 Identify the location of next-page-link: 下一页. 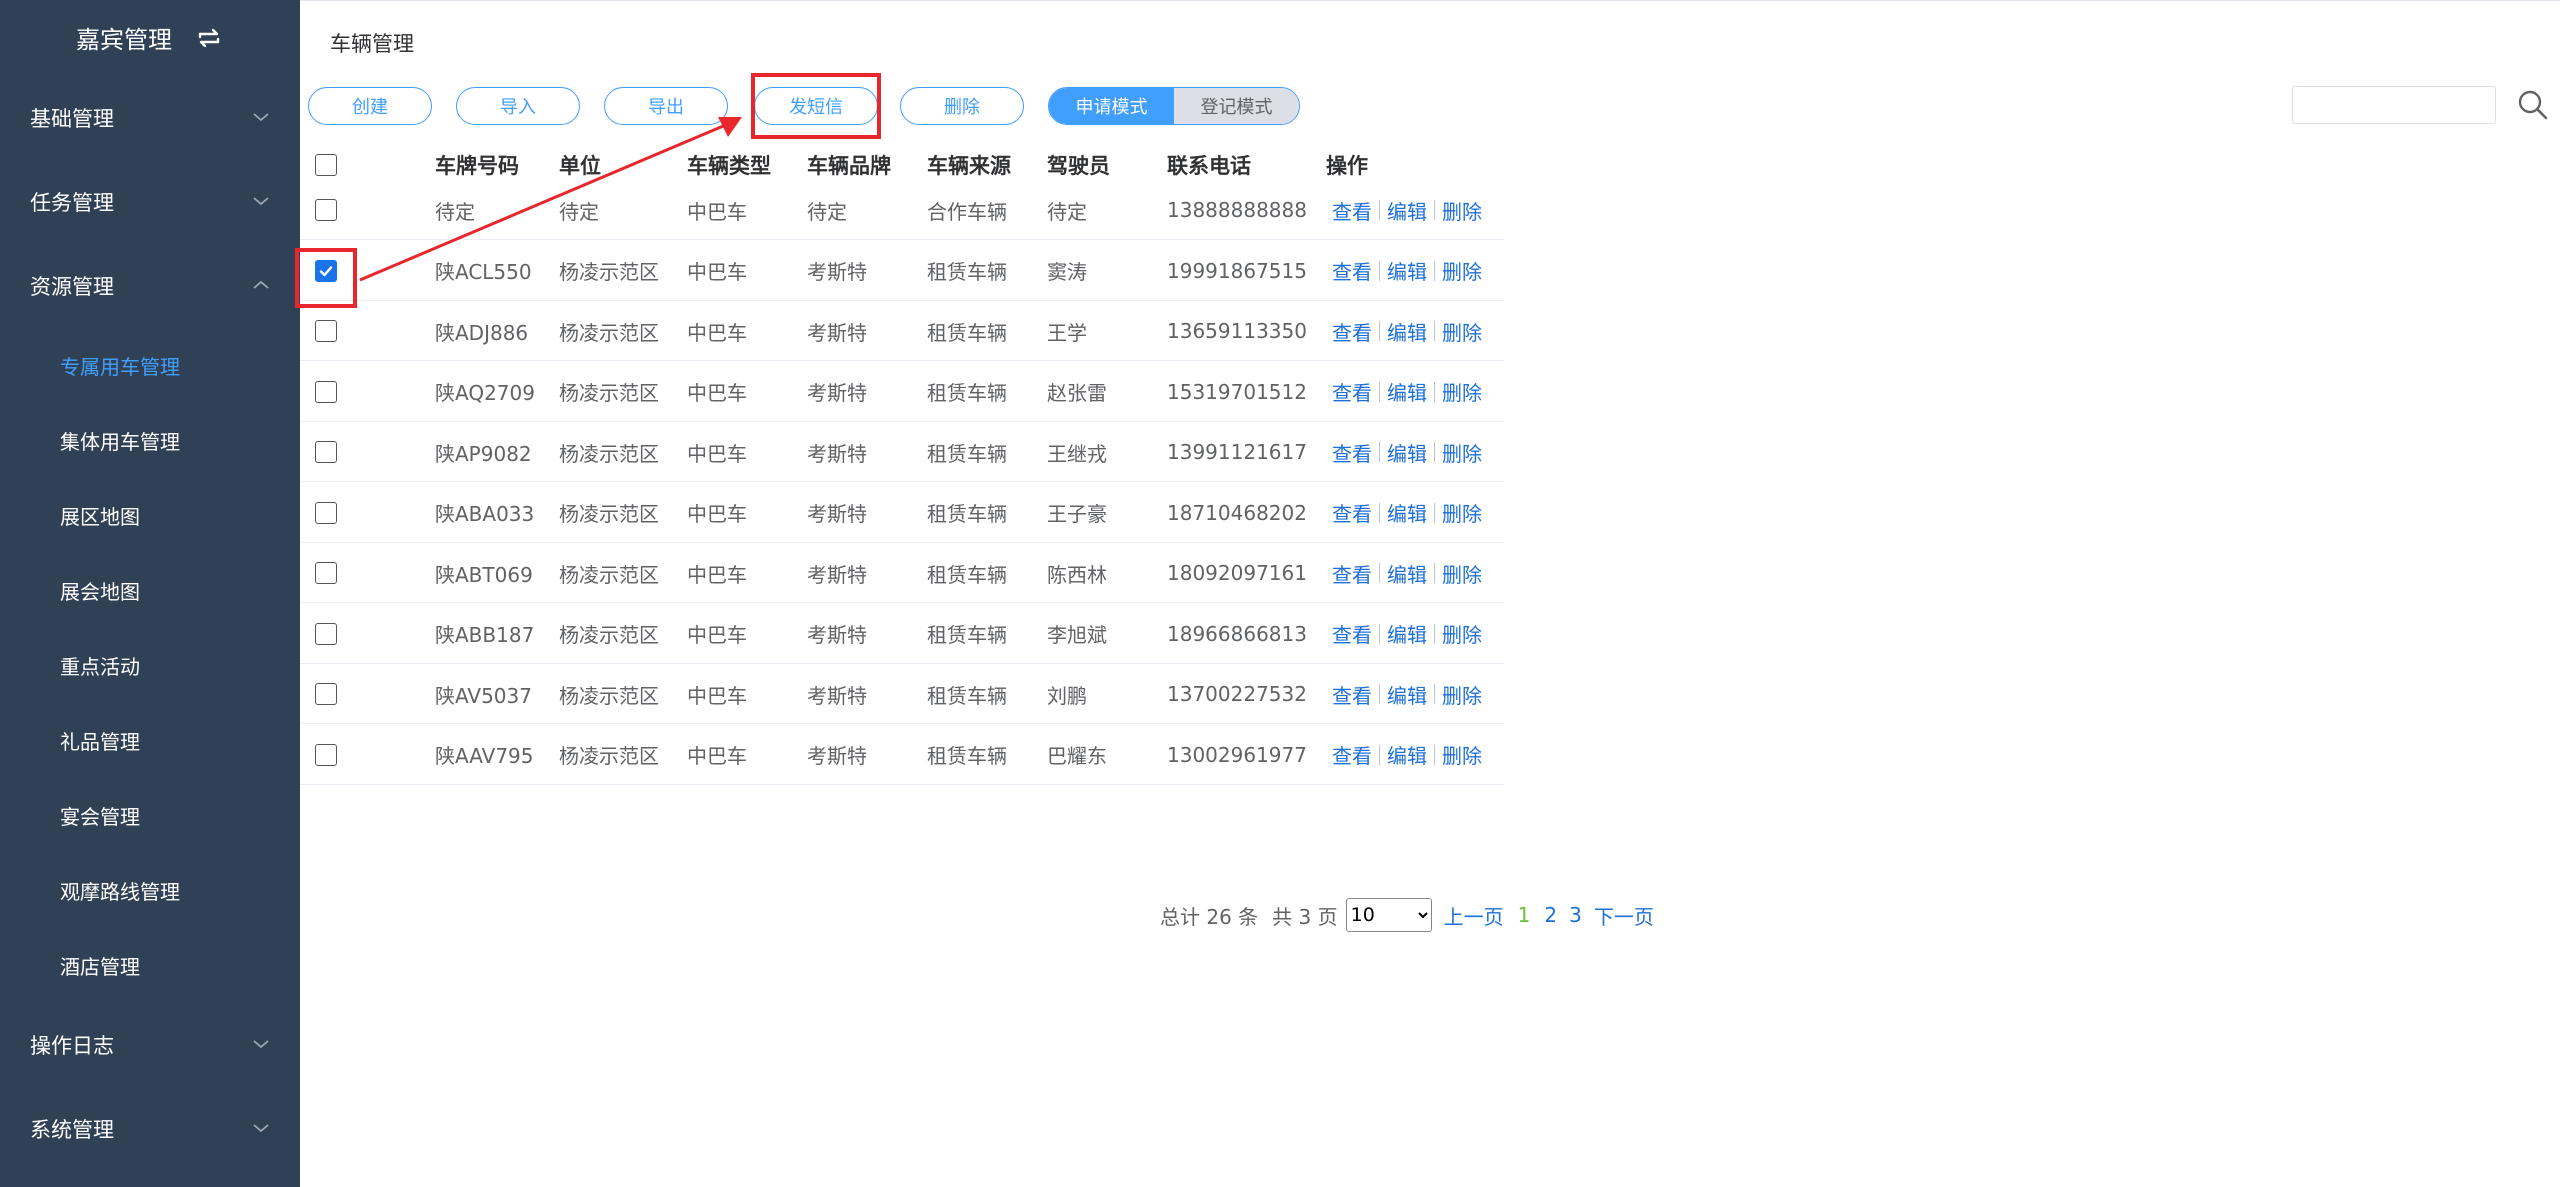
(1624, 915).